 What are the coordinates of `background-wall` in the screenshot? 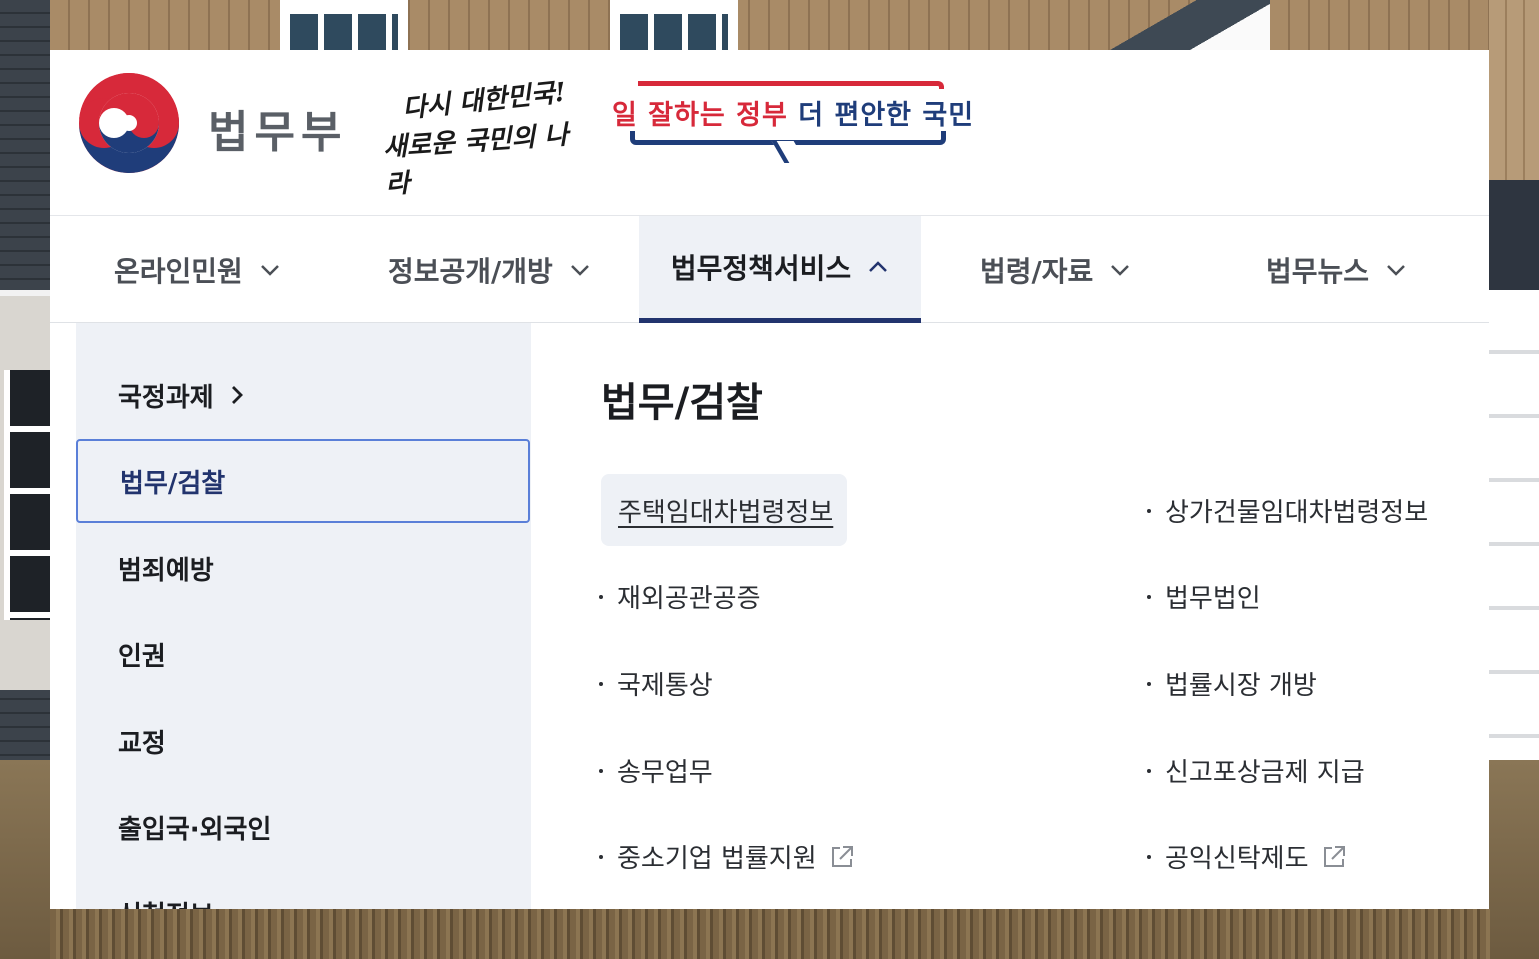 It's located at (1514, 235).